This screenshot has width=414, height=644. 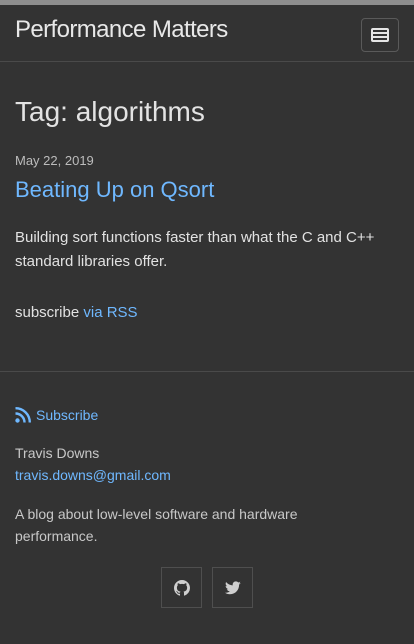 I want to click on twitter-icon, so click(x=232, y=587).